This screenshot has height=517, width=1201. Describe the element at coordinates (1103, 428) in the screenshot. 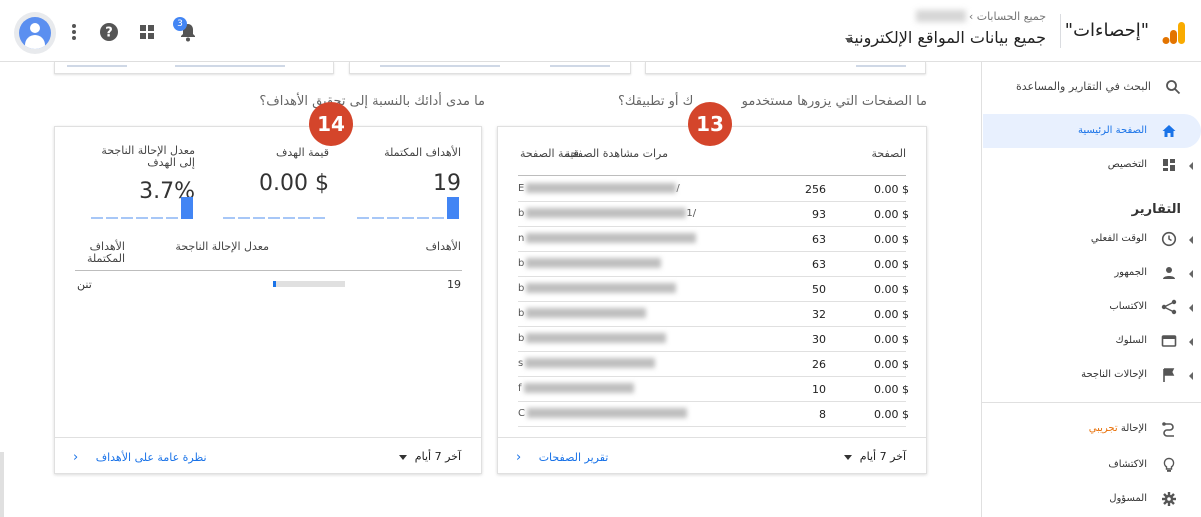

I see `beta-tag: تجريبي` at that location.